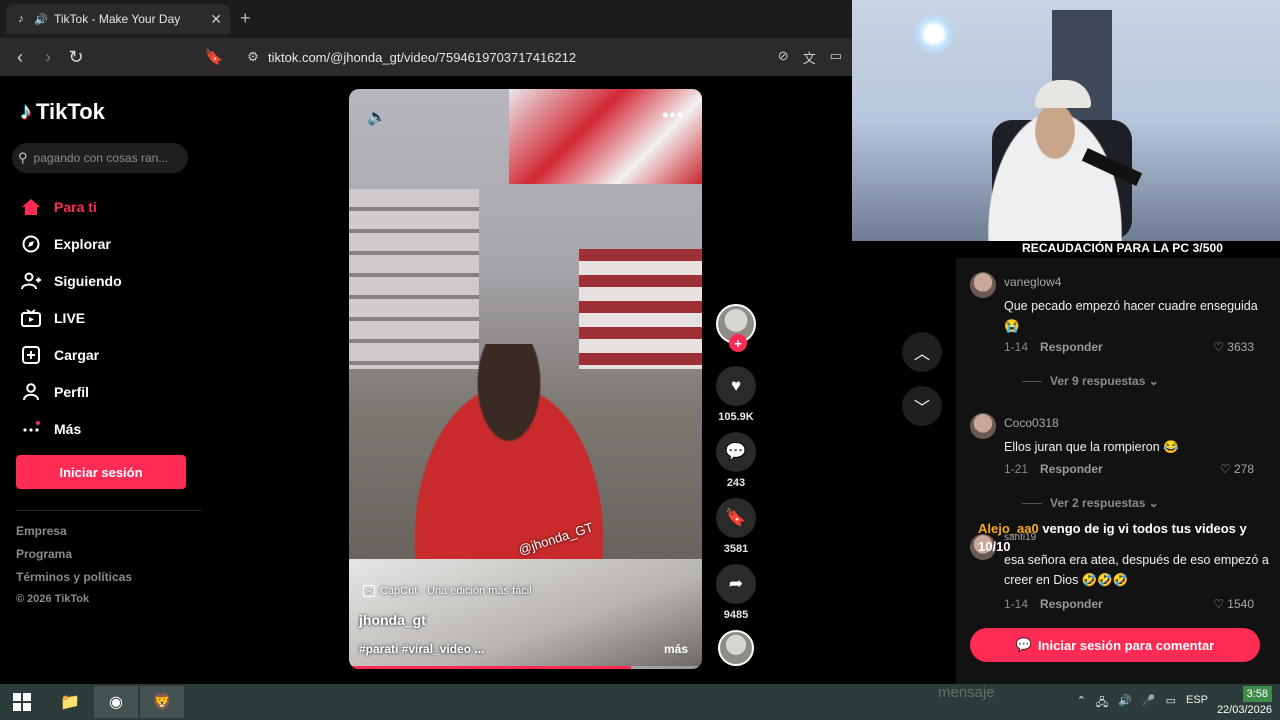  What do you see at coordinates (1031, 423) in the screenshot?
I see `comment-username: Coco0318` at bounding box center [1031, 423].